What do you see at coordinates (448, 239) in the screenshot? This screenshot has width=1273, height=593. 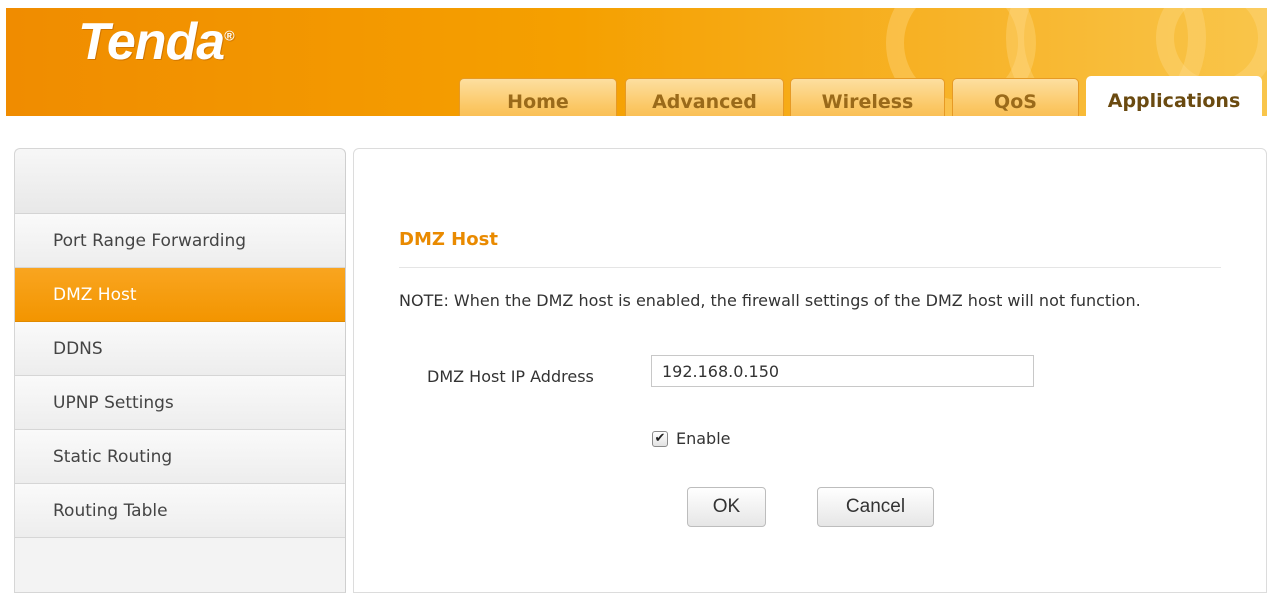 I see `page-title: DMZ Host` at bounding box center [448, 239].